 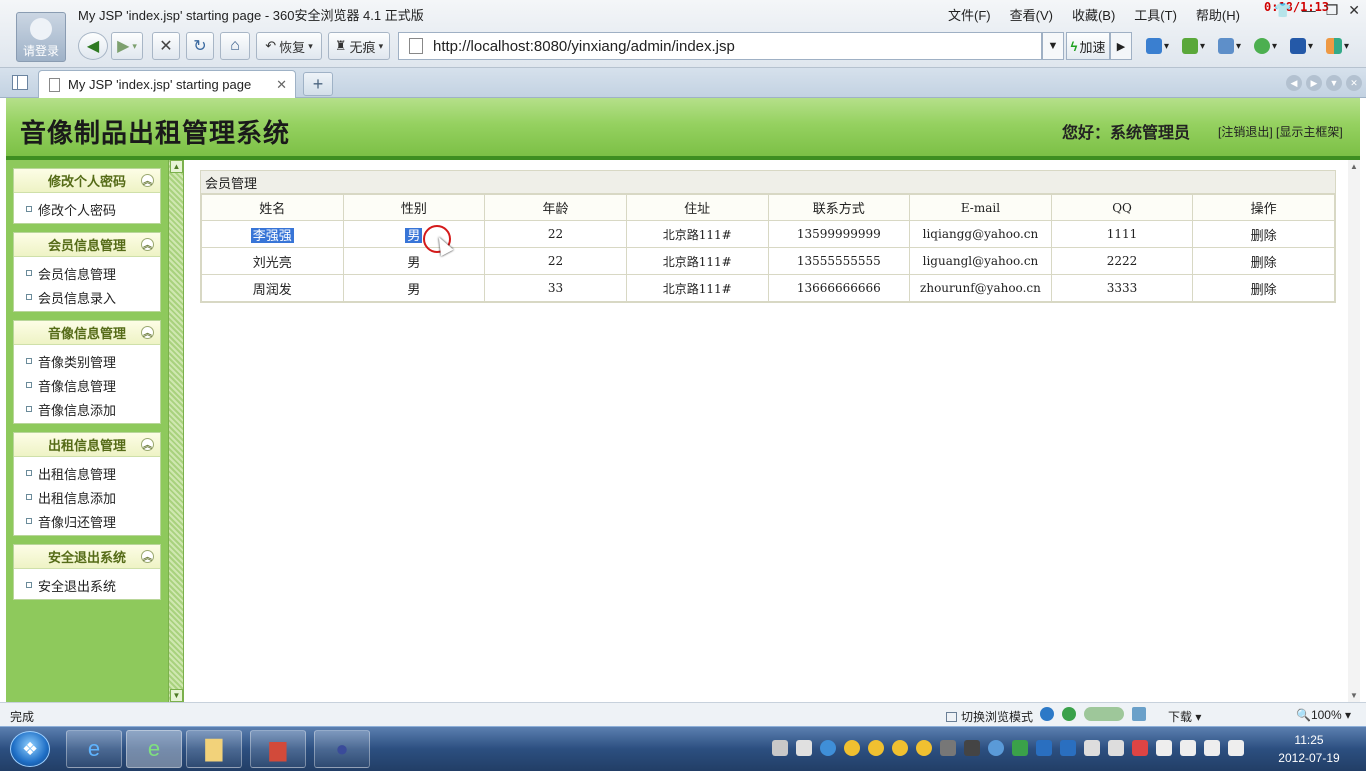 What do you see at coordinates (1268, 46) in the screenshot?
I see `security-icon: ▾` at bounding box center [1268, 46].